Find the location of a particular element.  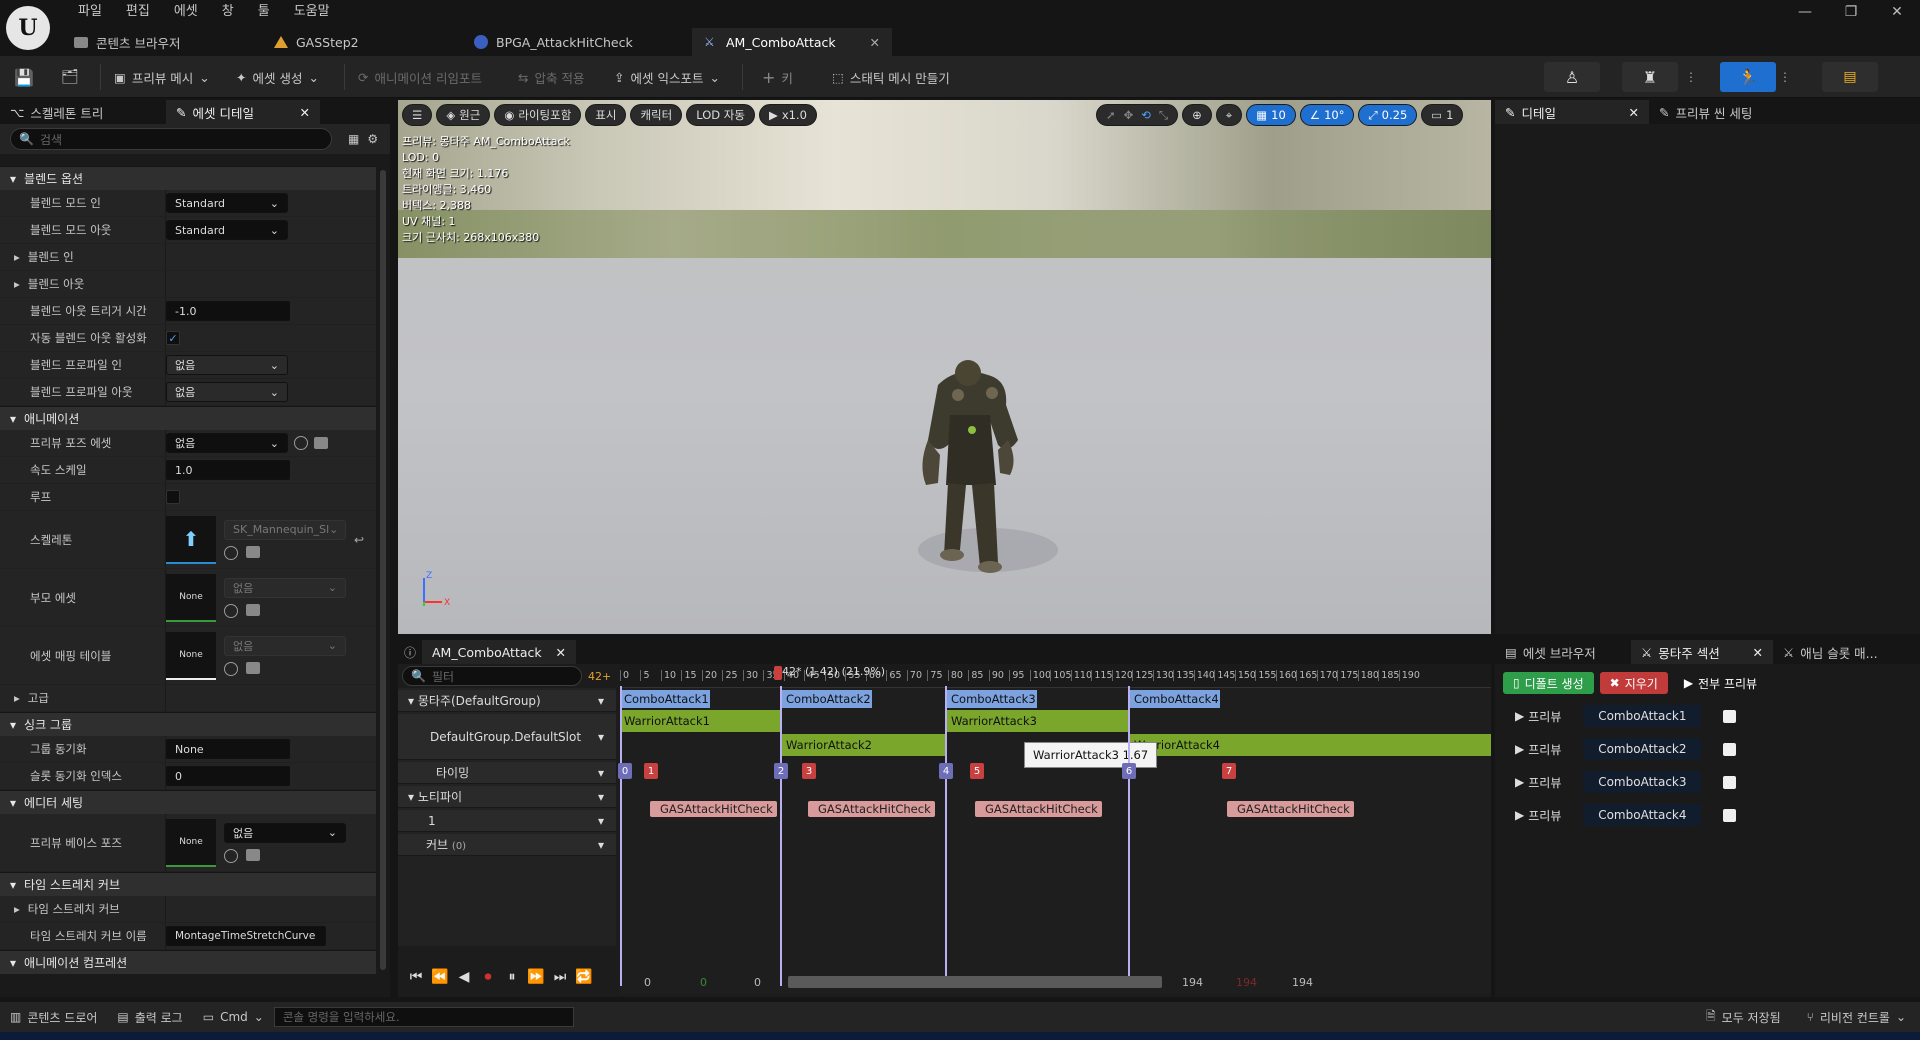

menu-edit: 편집 is located at coordinates (138, 12).